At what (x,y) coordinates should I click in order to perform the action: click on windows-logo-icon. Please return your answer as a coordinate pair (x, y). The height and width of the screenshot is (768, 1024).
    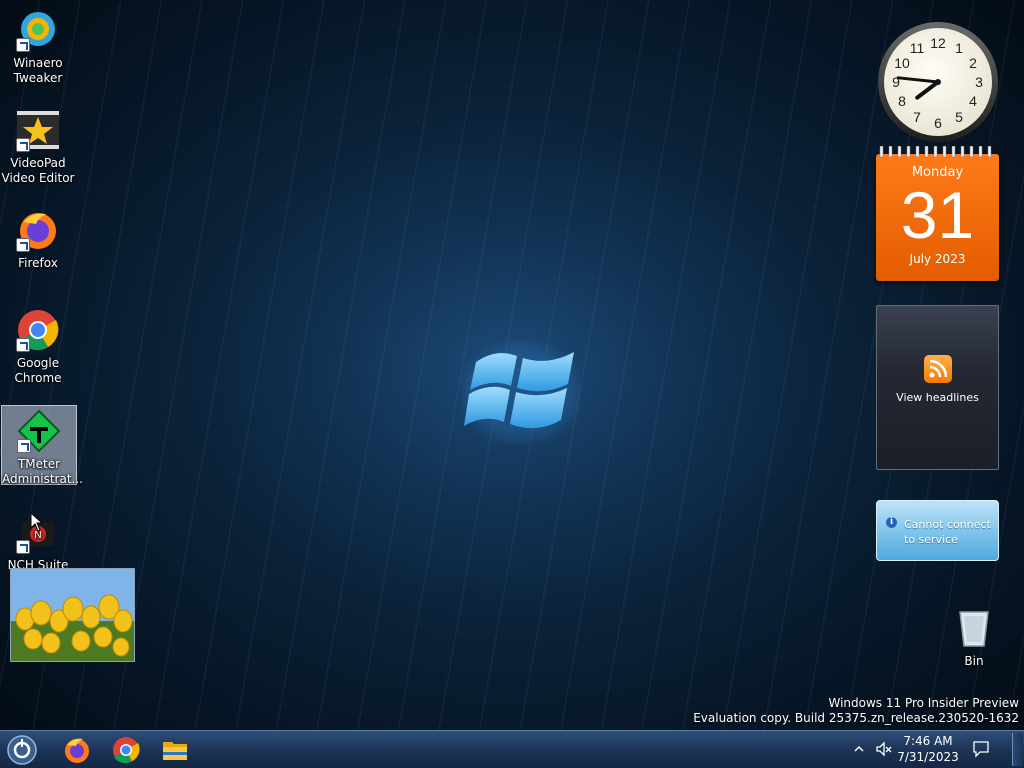
    Looking at the image, I should click on (521, 392).